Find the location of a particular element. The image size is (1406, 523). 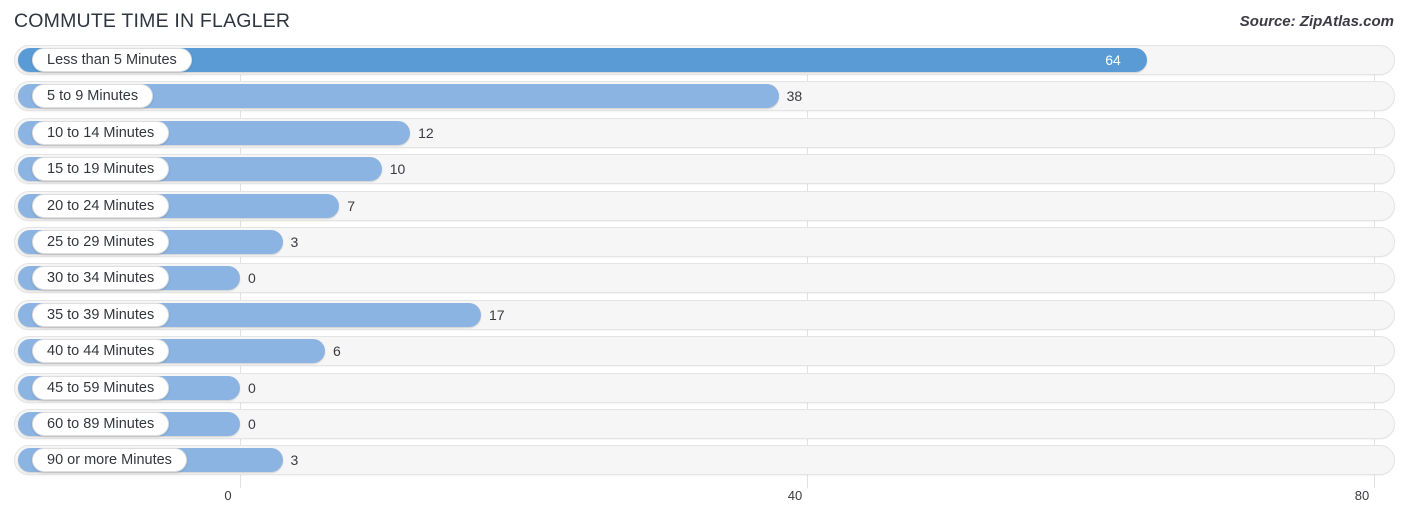

category-label: 5 to 9 Minutes is located at coordinates (93, 96).